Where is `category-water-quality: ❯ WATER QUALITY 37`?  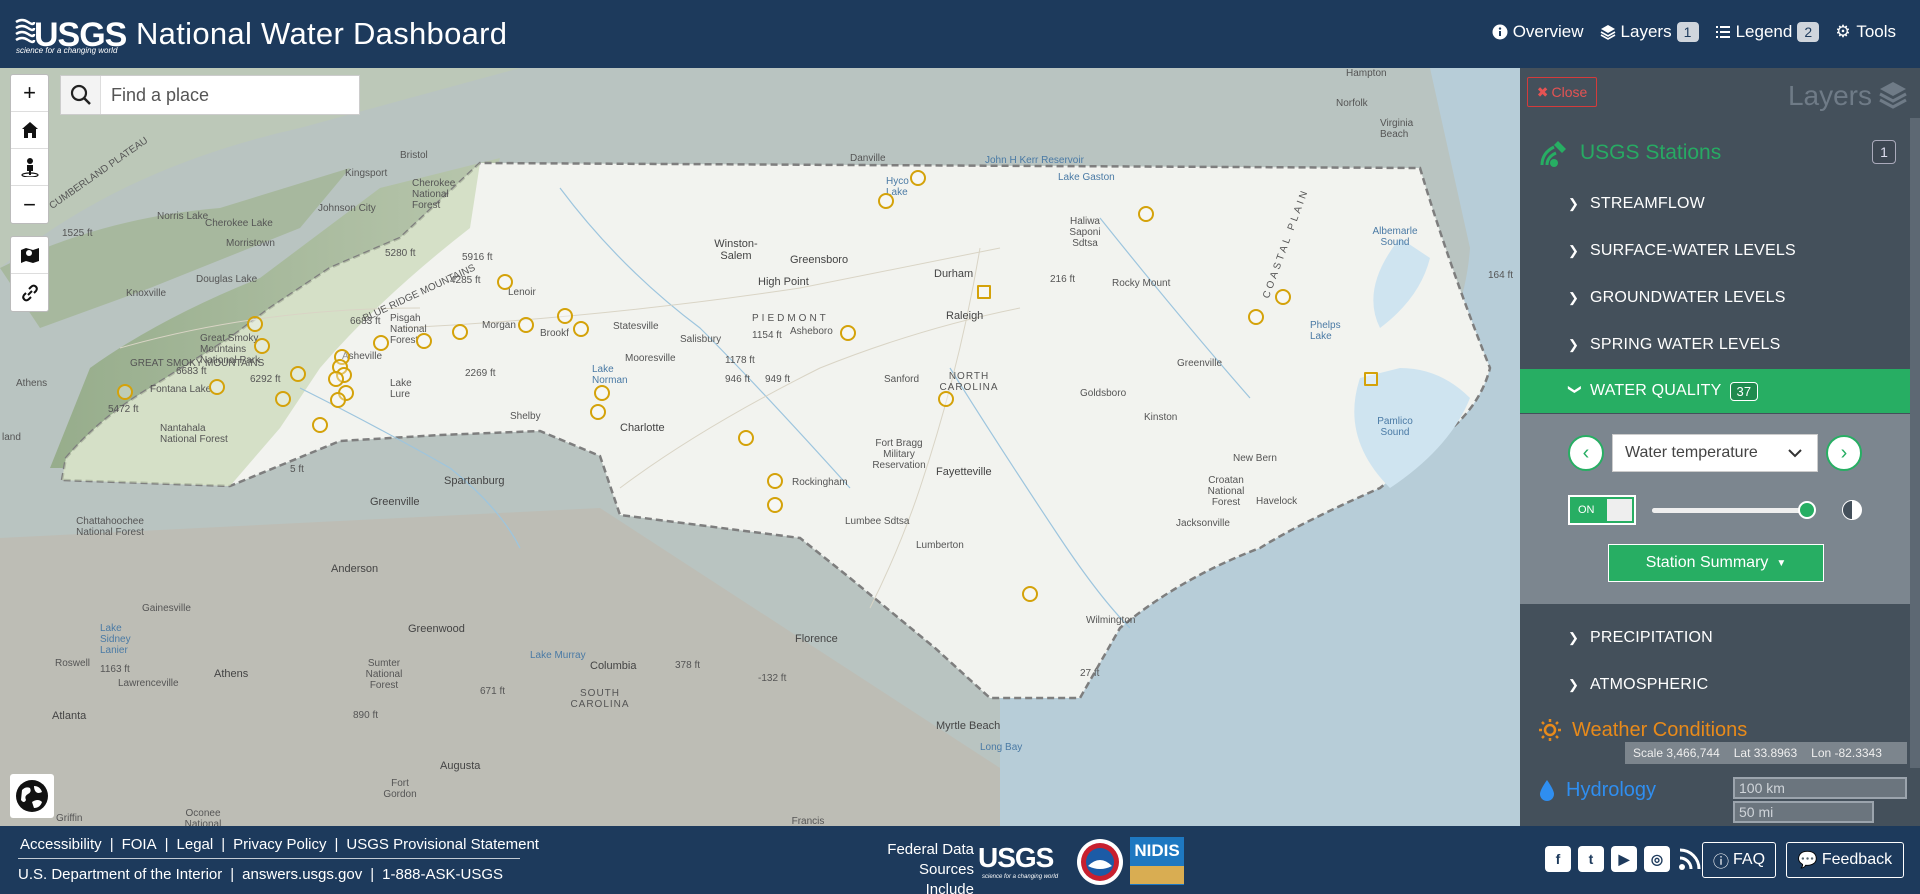 category-water-quality: ❯ WATER QUALITY 37 is located at coordinates (1715, 391).